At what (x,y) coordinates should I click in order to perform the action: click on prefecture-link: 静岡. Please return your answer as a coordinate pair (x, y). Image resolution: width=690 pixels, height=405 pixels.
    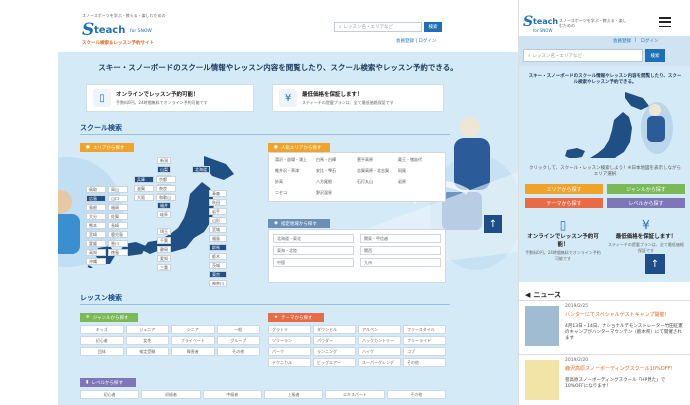
    Looking at the image, I should click on (164, 249).